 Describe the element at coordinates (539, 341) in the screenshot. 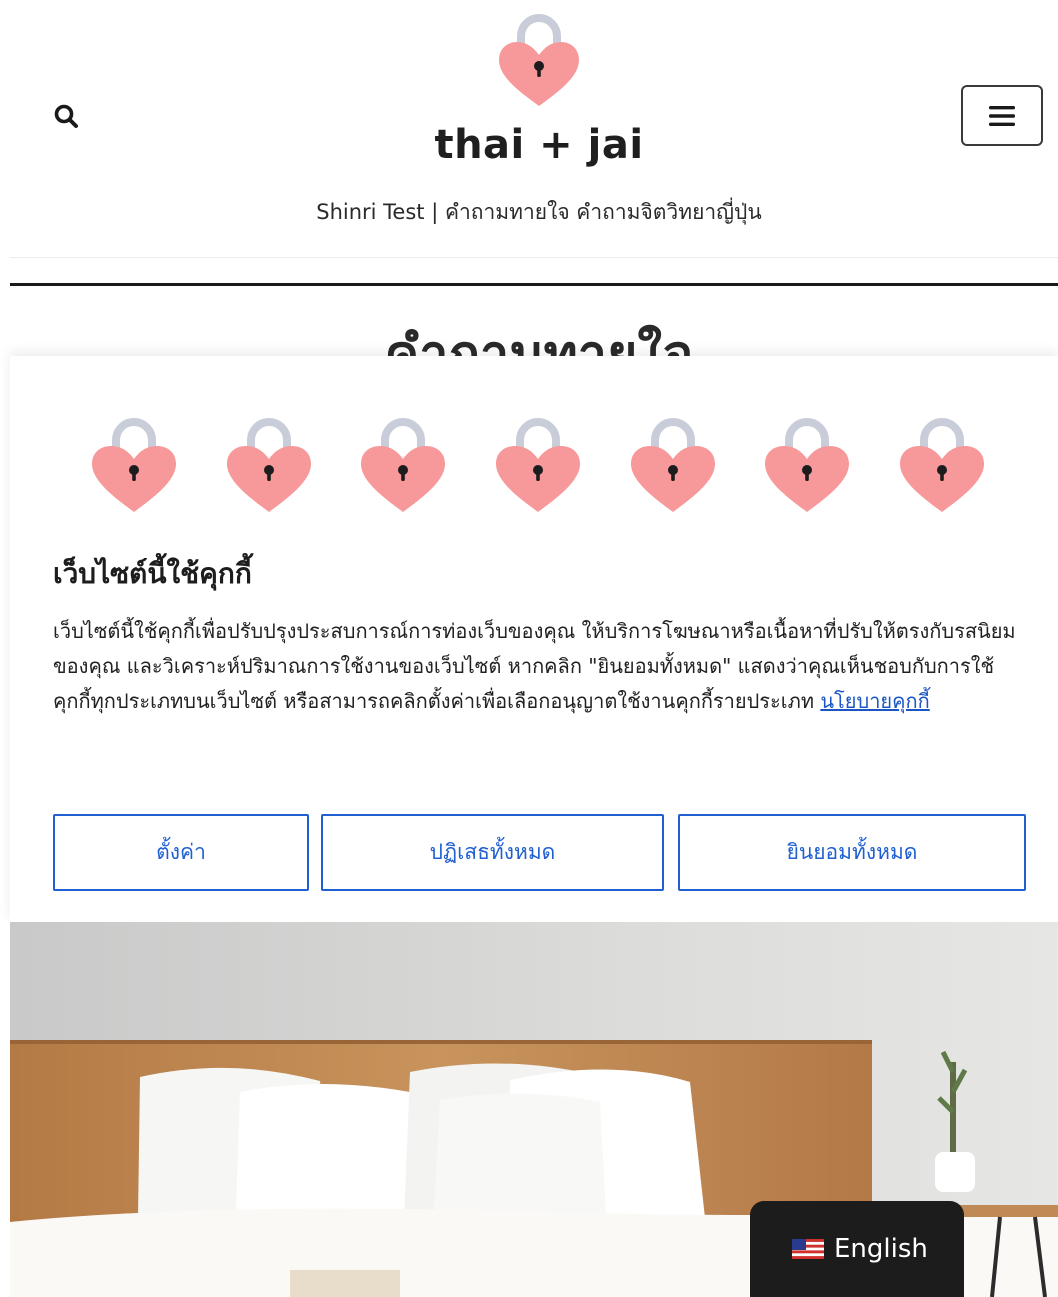

I see `page-heading: คำถามทายใจ` at that location.